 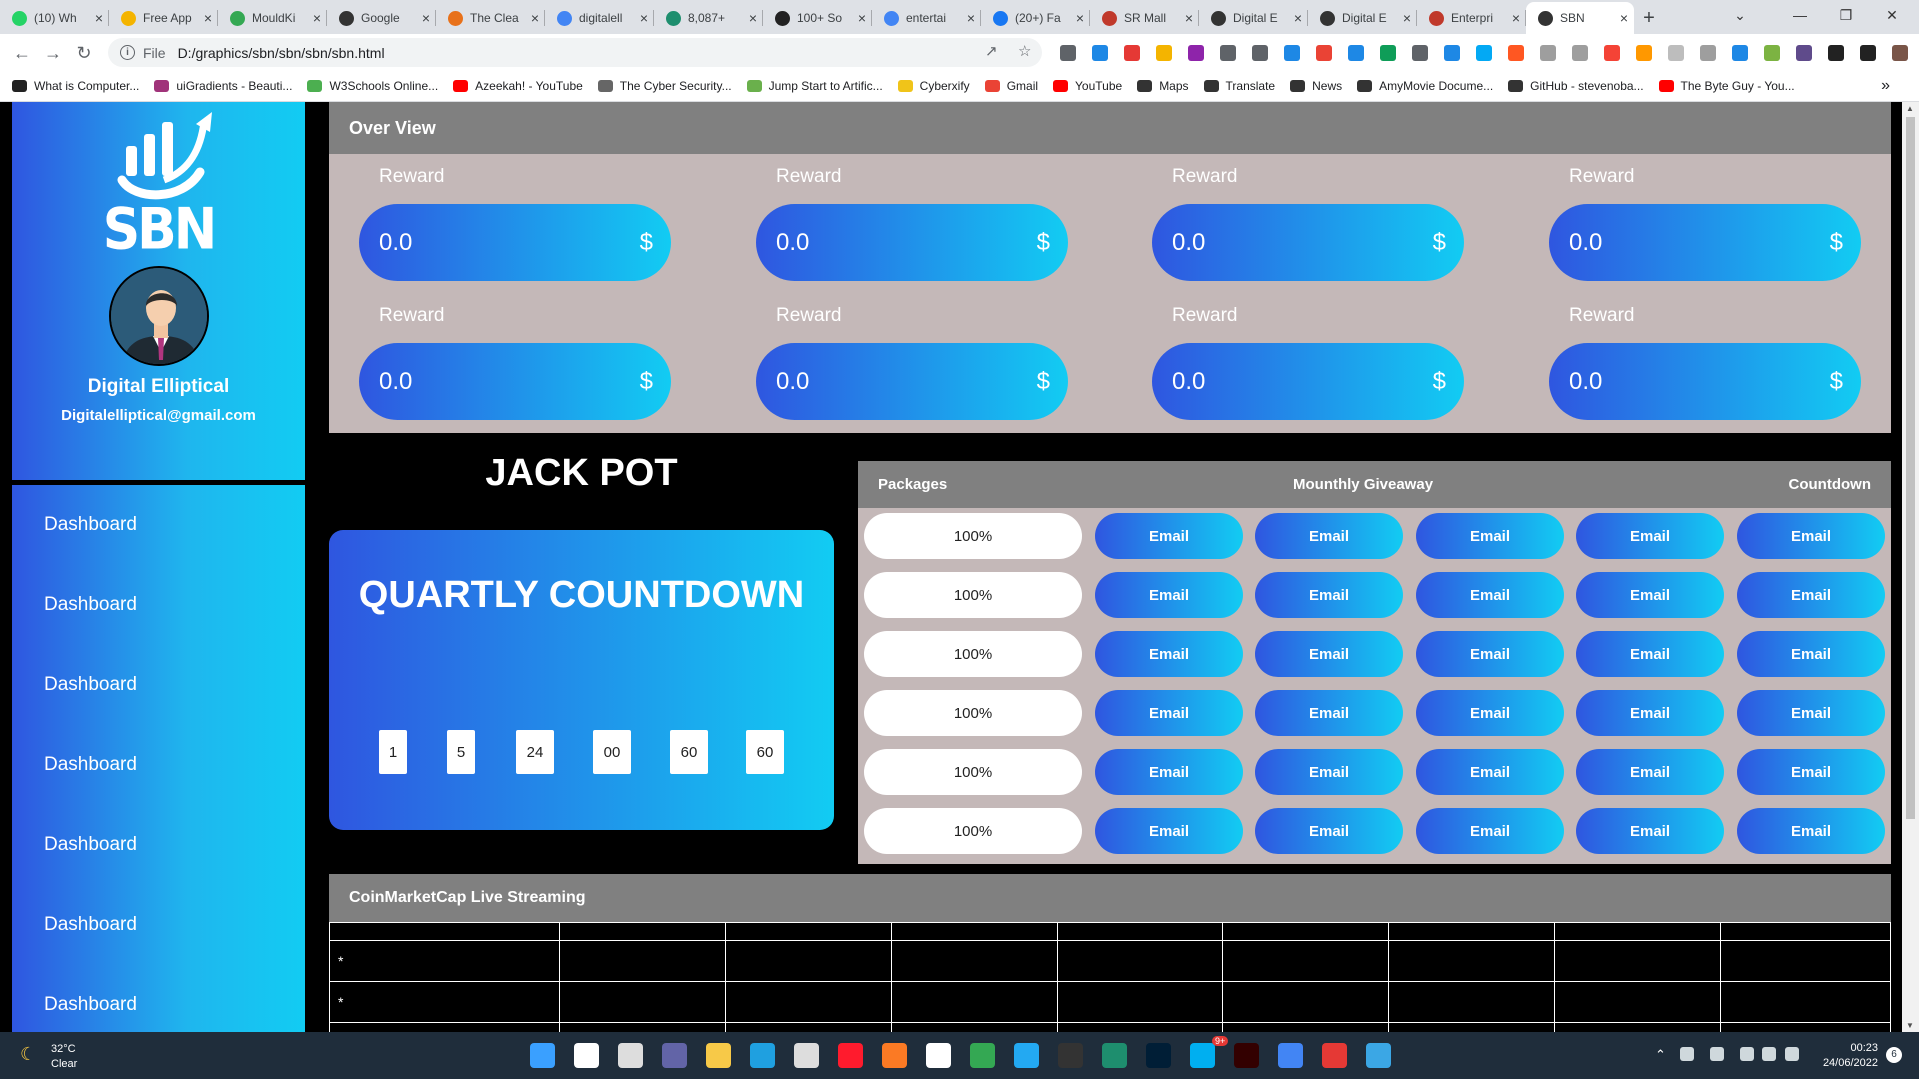 I want to click on wifi-icon, so click(x=1747, y=1054).